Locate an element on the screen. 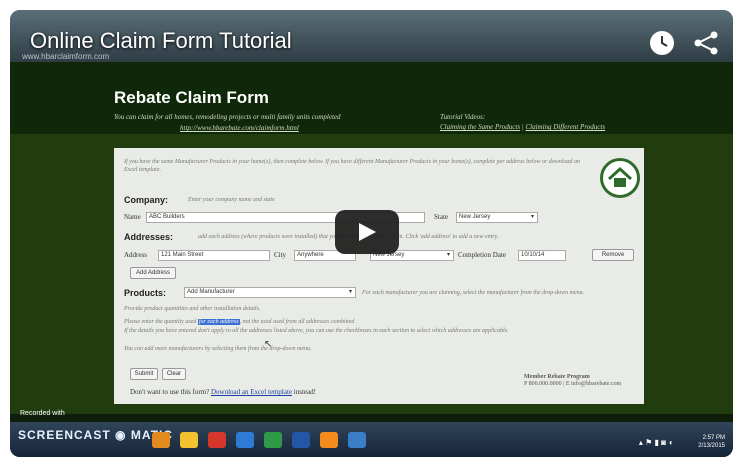 This screenshot has height=457, width=733. state-select: New Jersey ▾ is located at coordinates (497, 217).